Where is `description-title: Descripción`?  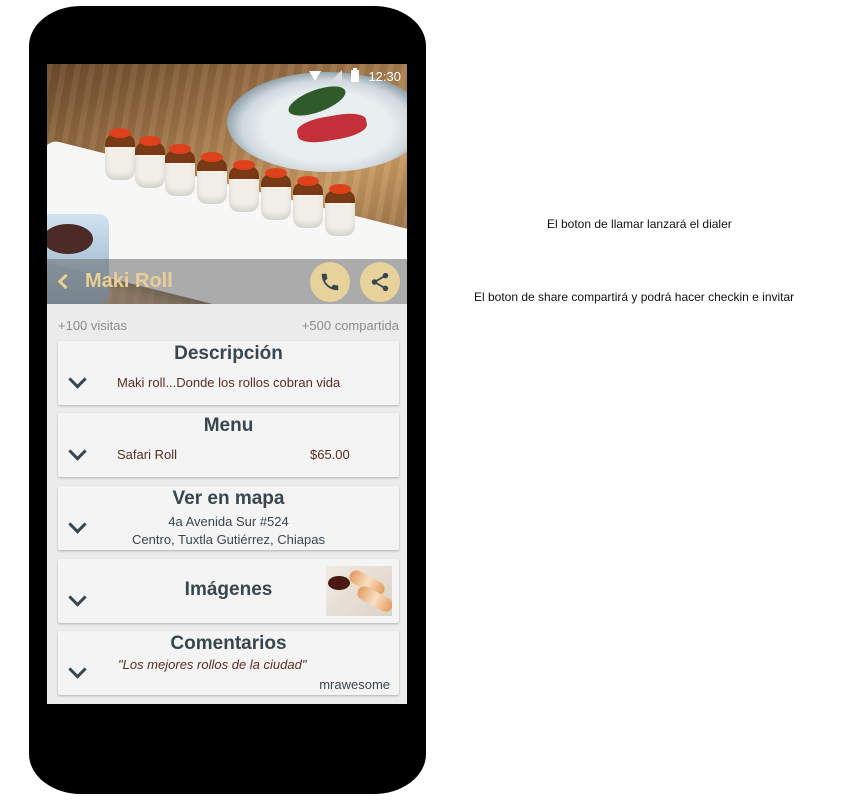 description-title: Descripción is located at coordinates (228, 353).